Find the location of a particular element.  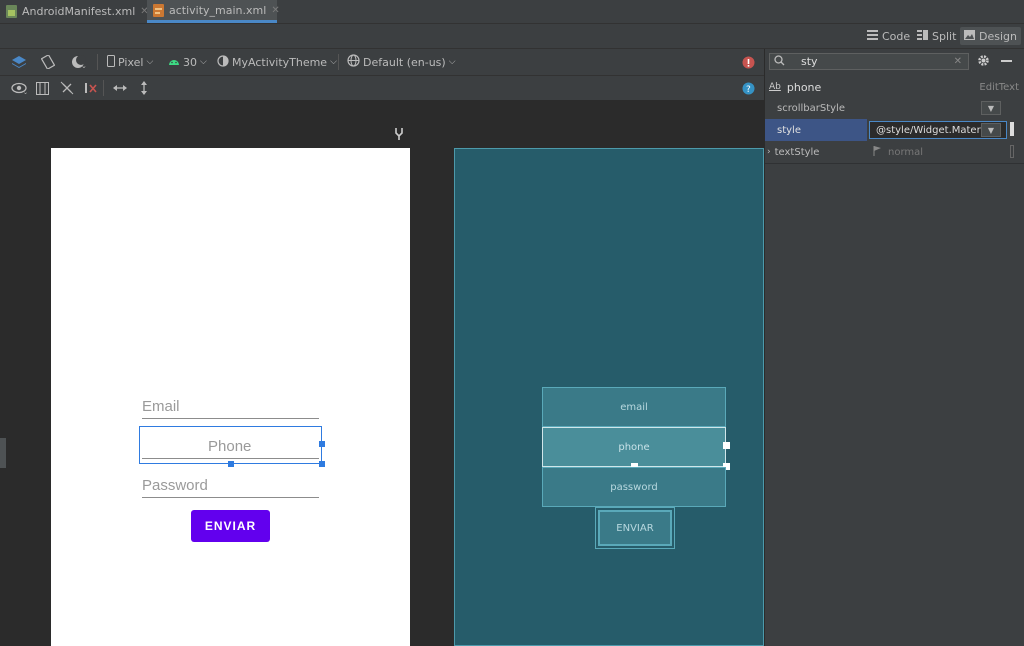

error-icon is located at coordinates (748, 62).